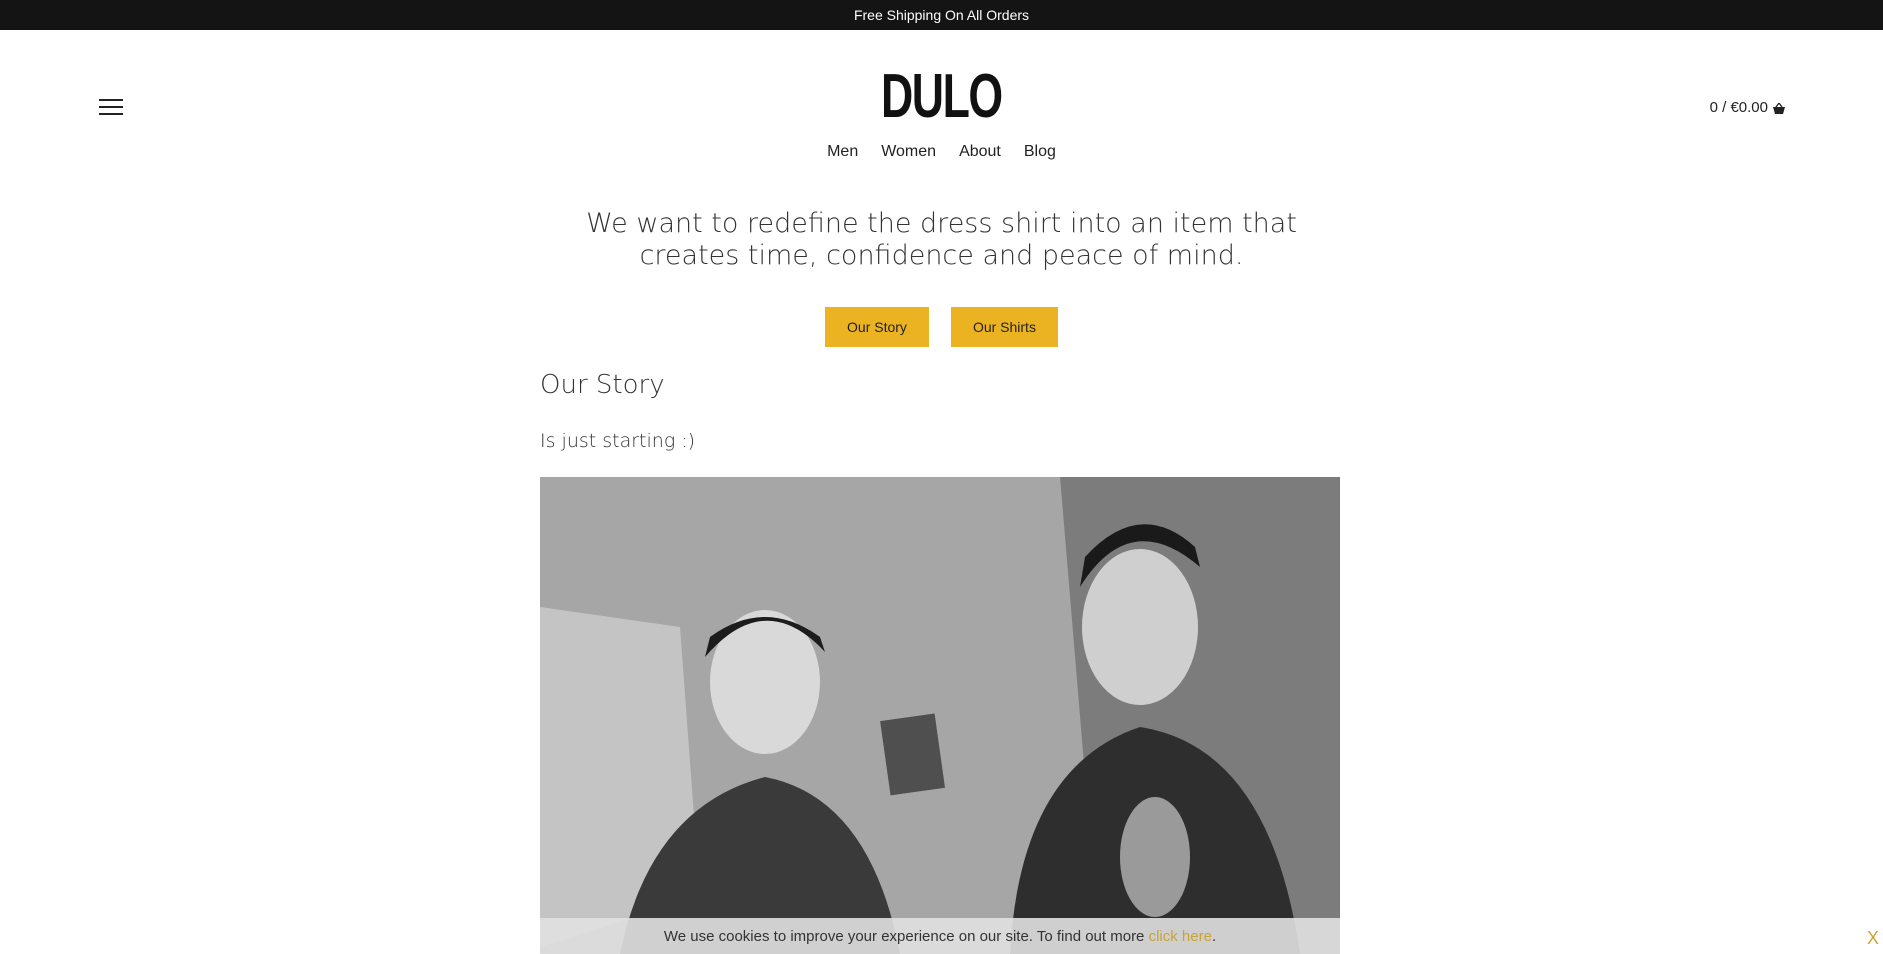 The image size is (1883, 954). I want to click on announcement-bar: Free Shipping On All Orders, so click(941, 15).